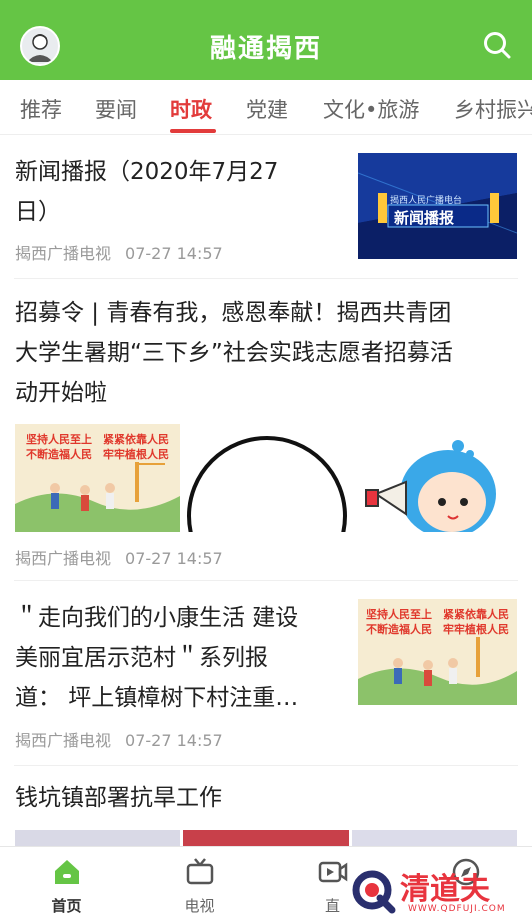 The width and height of the screenshot is (532, 921). Describe the element at coordinates (374, 892) in the screenshot. I see `watermark-q-icon` at that location.